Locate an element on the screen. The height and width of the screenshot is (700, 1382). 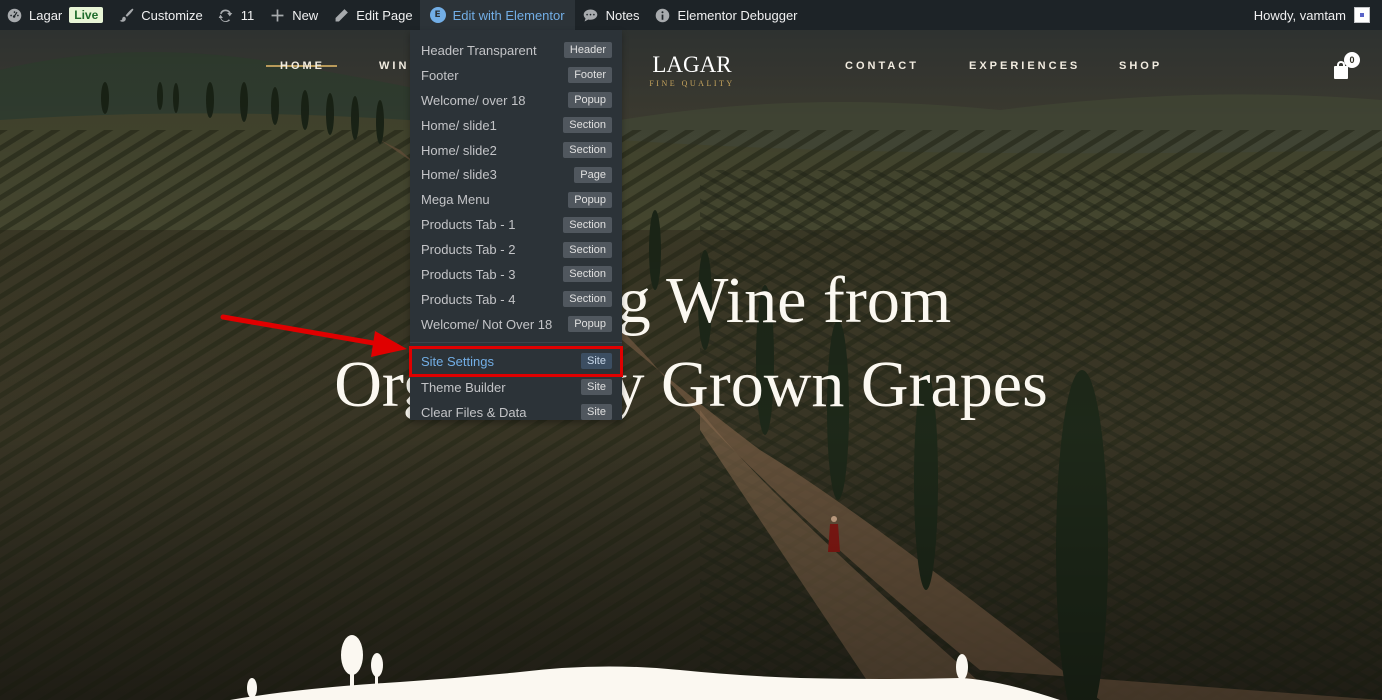
dropdown-item-label: Site Settings is located at coordinates (457, 361).